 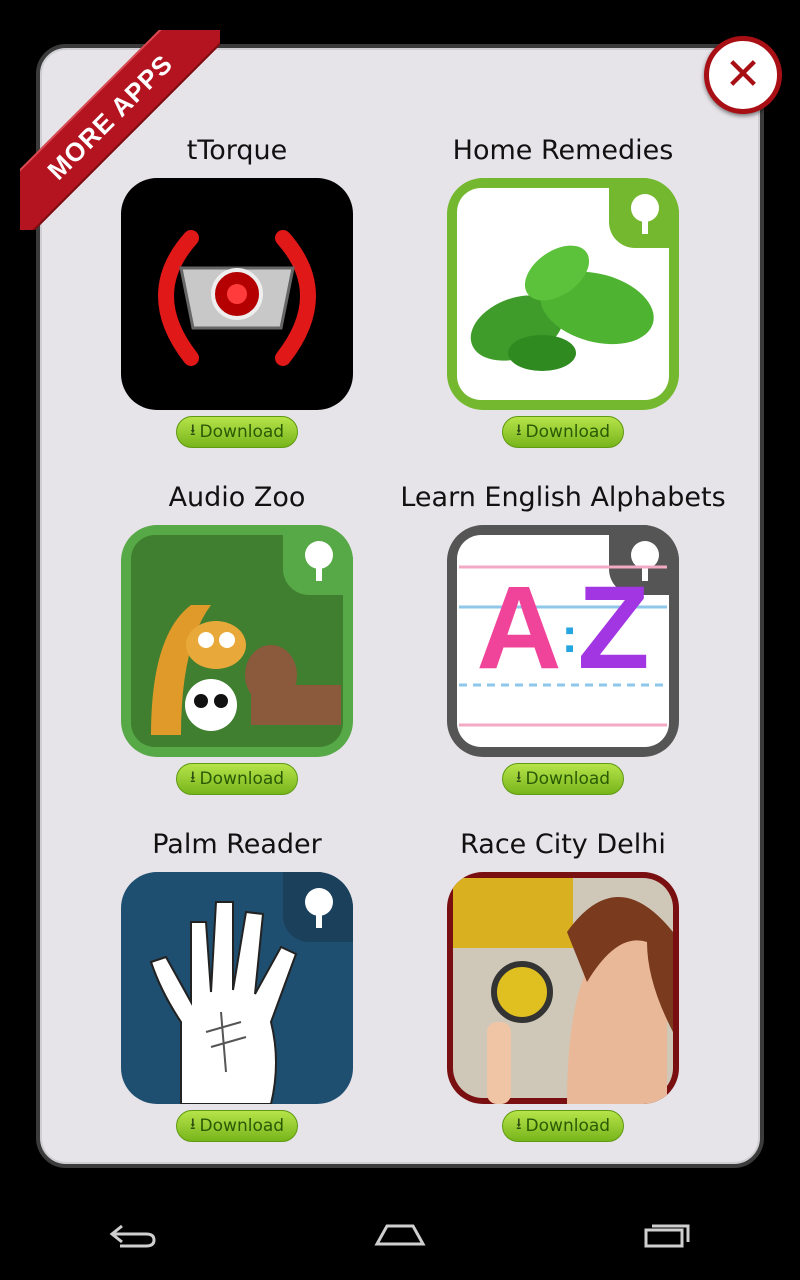 I want to click on app-title: tTorque, so click(x=237, y=150).